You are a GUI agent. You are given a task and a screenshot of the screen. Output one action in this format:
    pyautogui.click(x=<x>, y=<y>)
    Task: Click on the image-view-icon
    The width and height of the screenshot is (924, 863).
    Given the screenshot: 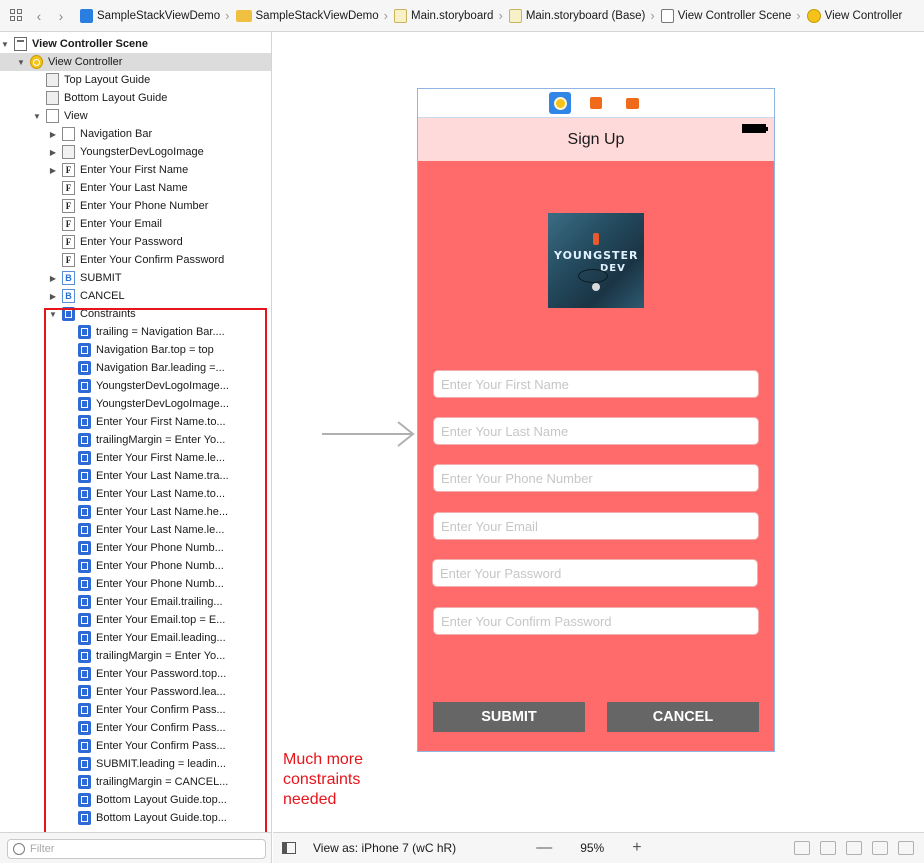 What is the action you would take?
    pyautogui.click(x=68, y=152)
    